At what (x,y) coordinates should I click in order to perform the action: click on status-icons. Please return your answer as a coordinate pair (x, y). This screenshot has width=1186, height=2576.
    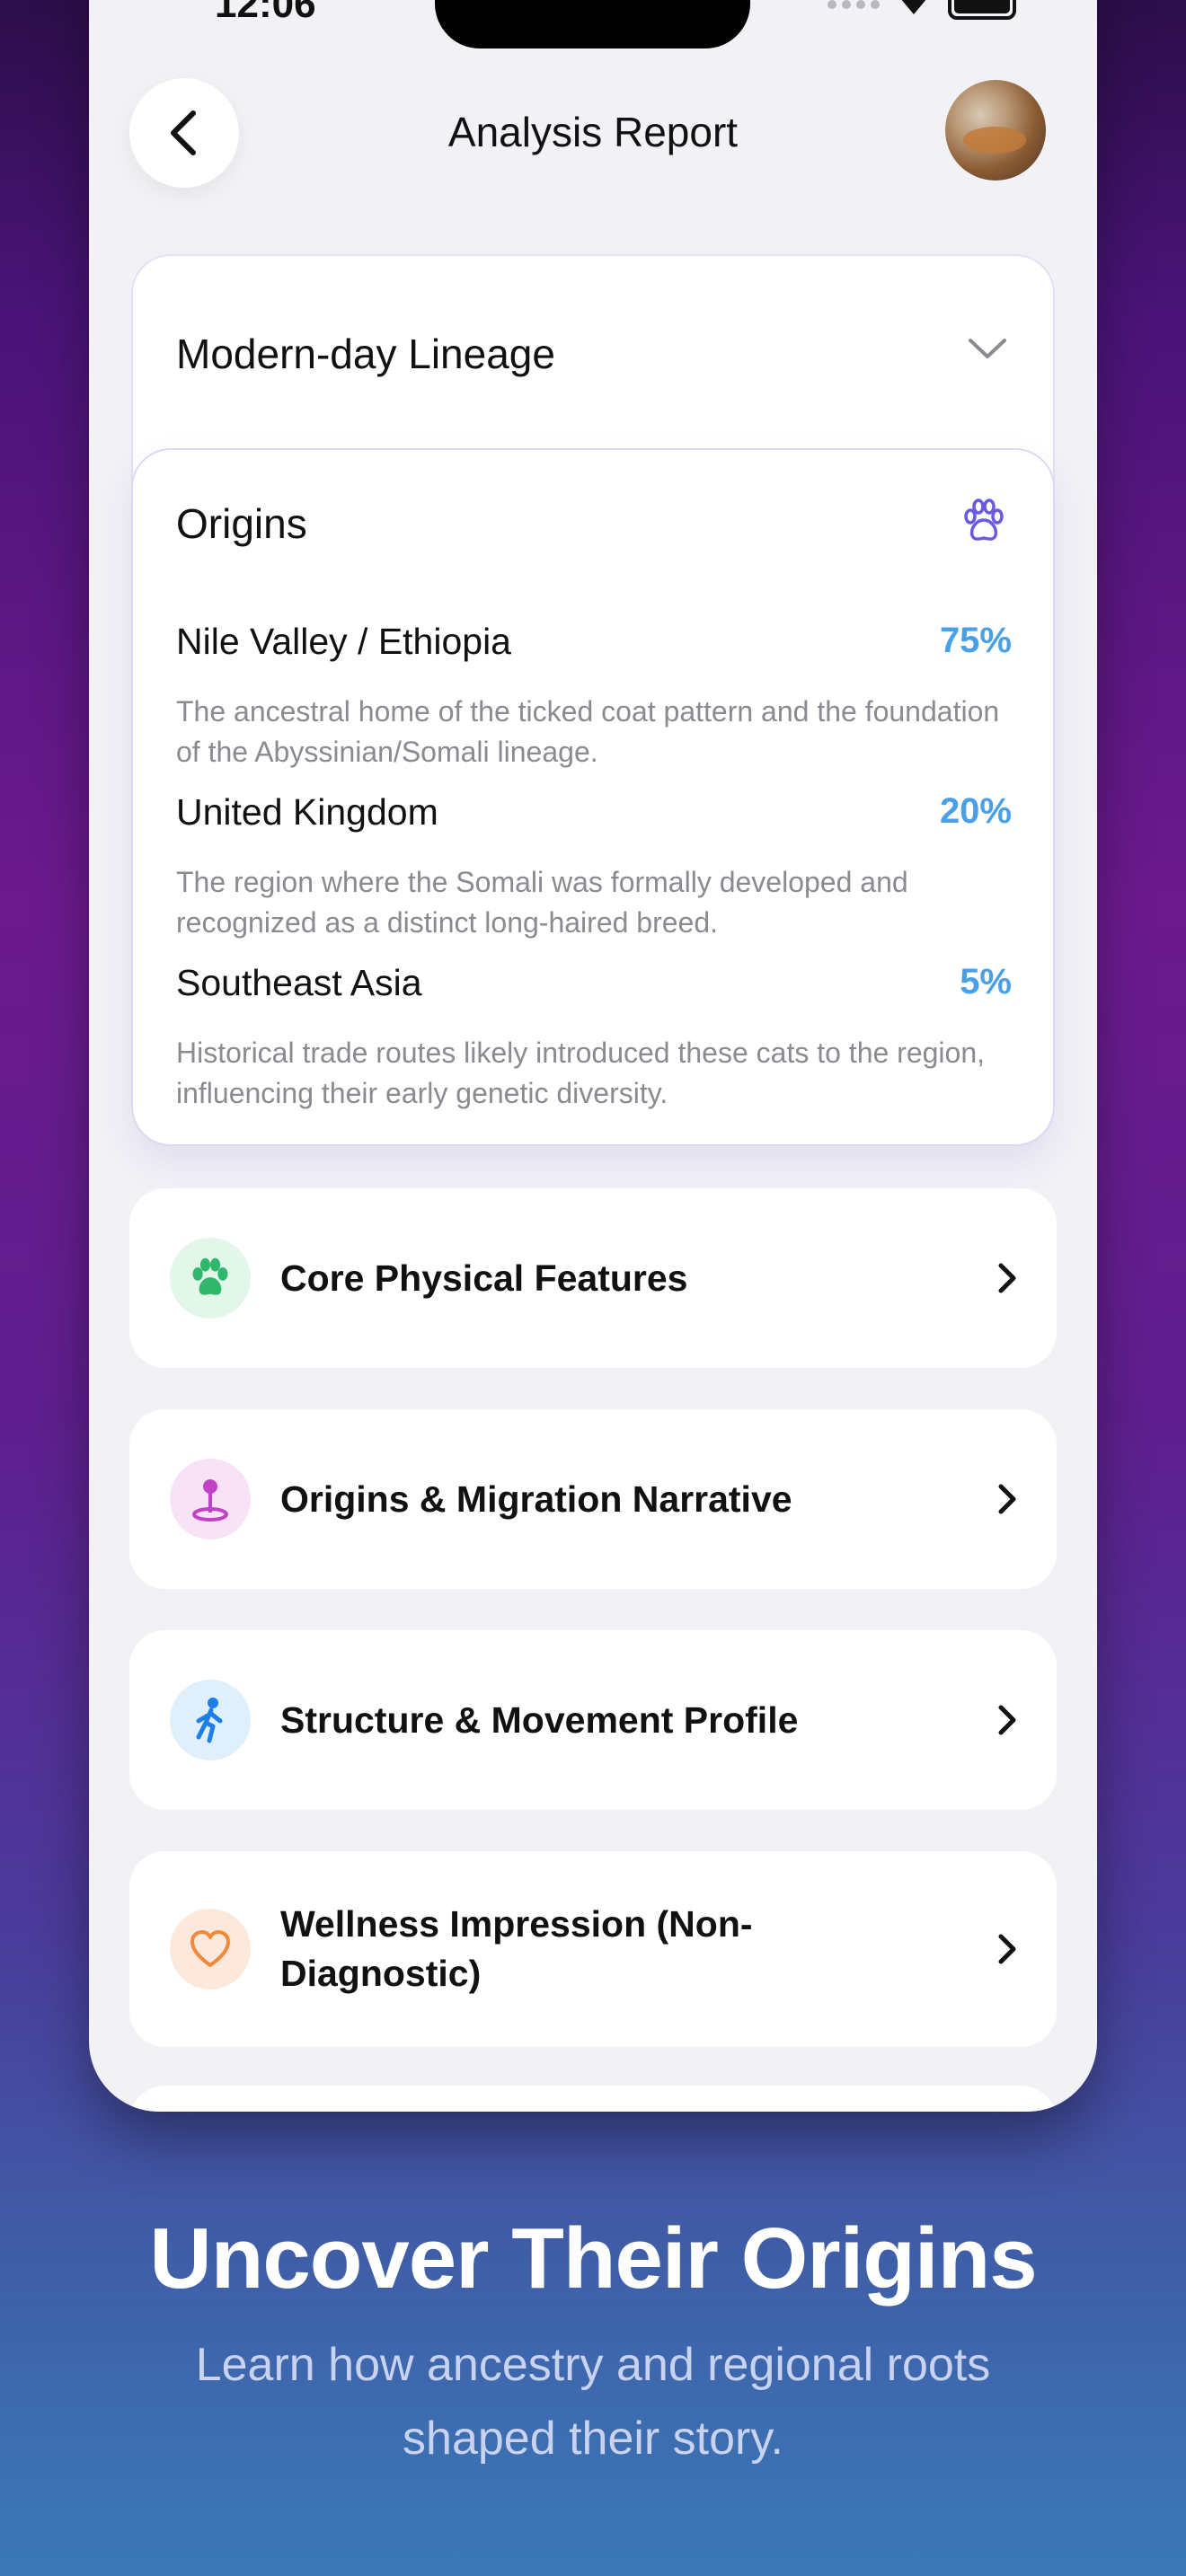
    Looking at the image, I should click on (922, 10).